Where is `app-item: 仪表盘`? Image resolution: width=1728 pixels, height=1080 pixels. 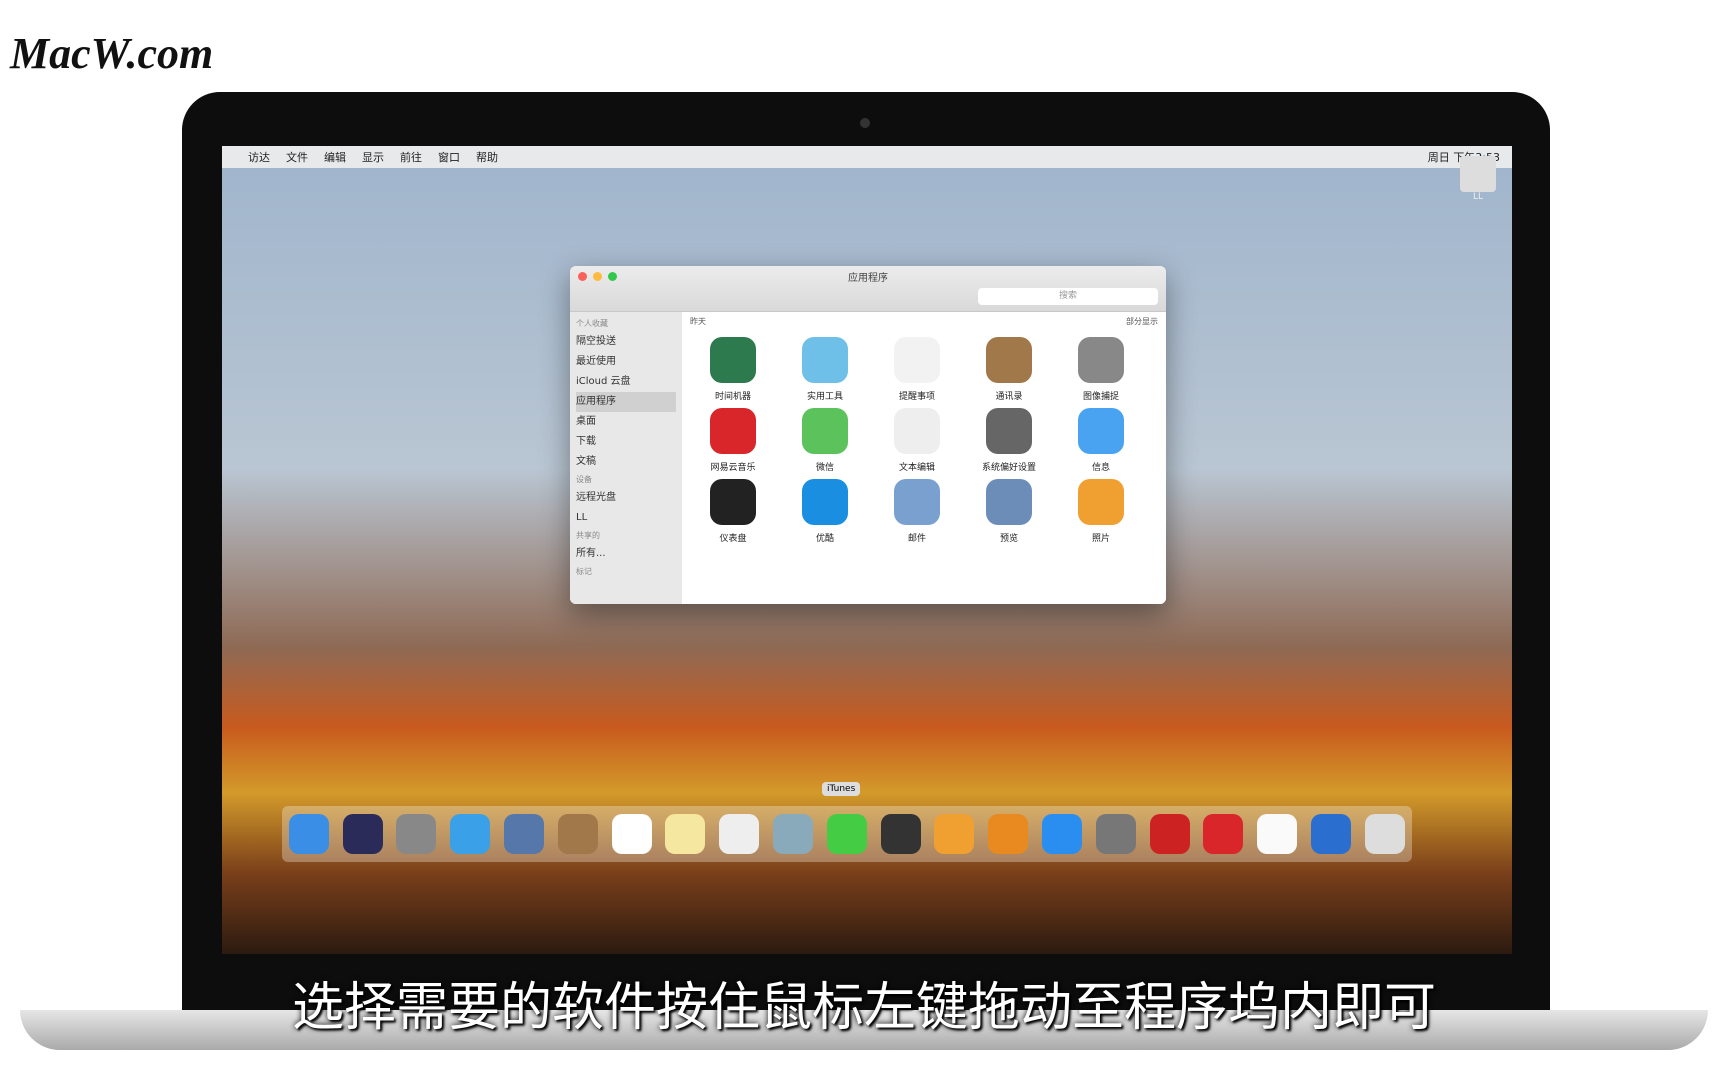 app-item: 仪表盘 is located at coordinates (733, 511).